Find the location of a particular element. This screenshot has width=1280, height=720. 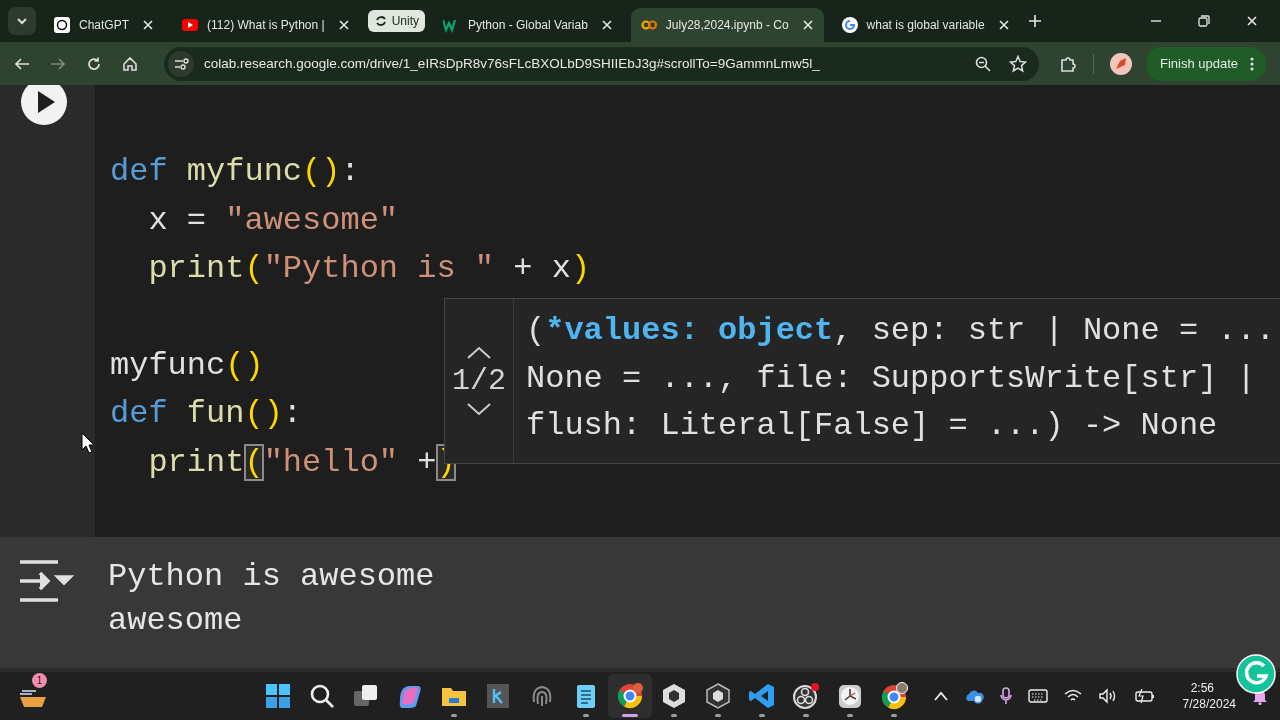

code-line: print("Python is " + x) is located at coordinates (369, 269).